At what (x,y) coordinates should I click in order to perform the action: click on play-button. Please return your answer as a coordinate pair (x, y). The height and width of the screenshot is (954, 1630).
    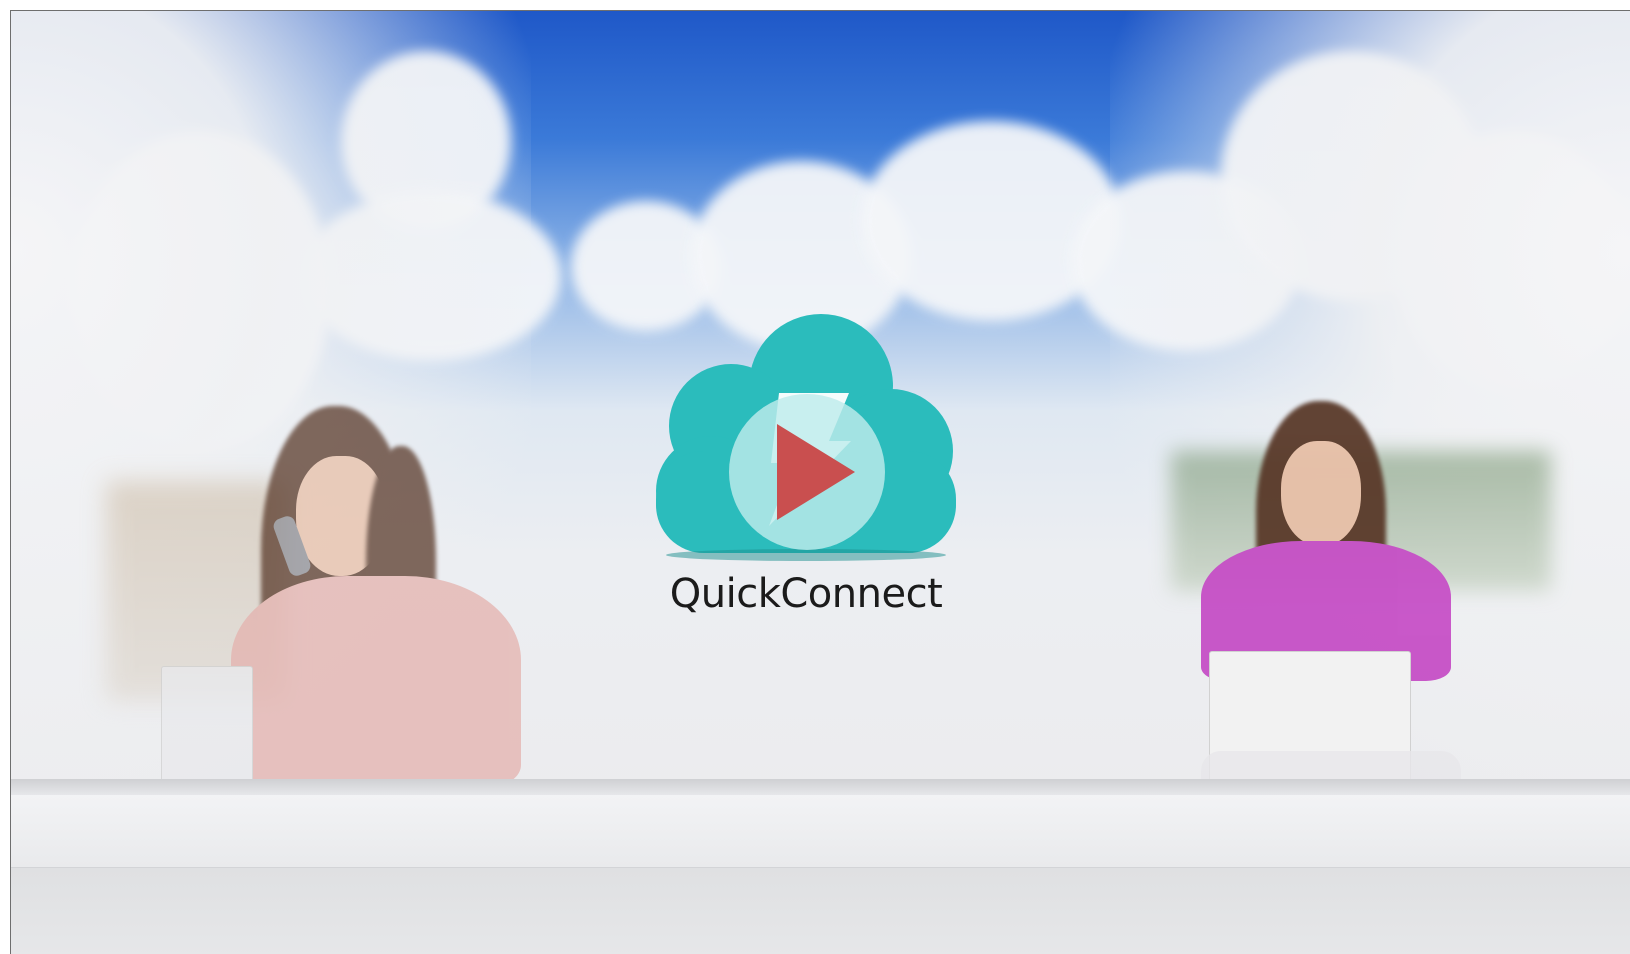
    Looking at the image, I should click on (807, 472).